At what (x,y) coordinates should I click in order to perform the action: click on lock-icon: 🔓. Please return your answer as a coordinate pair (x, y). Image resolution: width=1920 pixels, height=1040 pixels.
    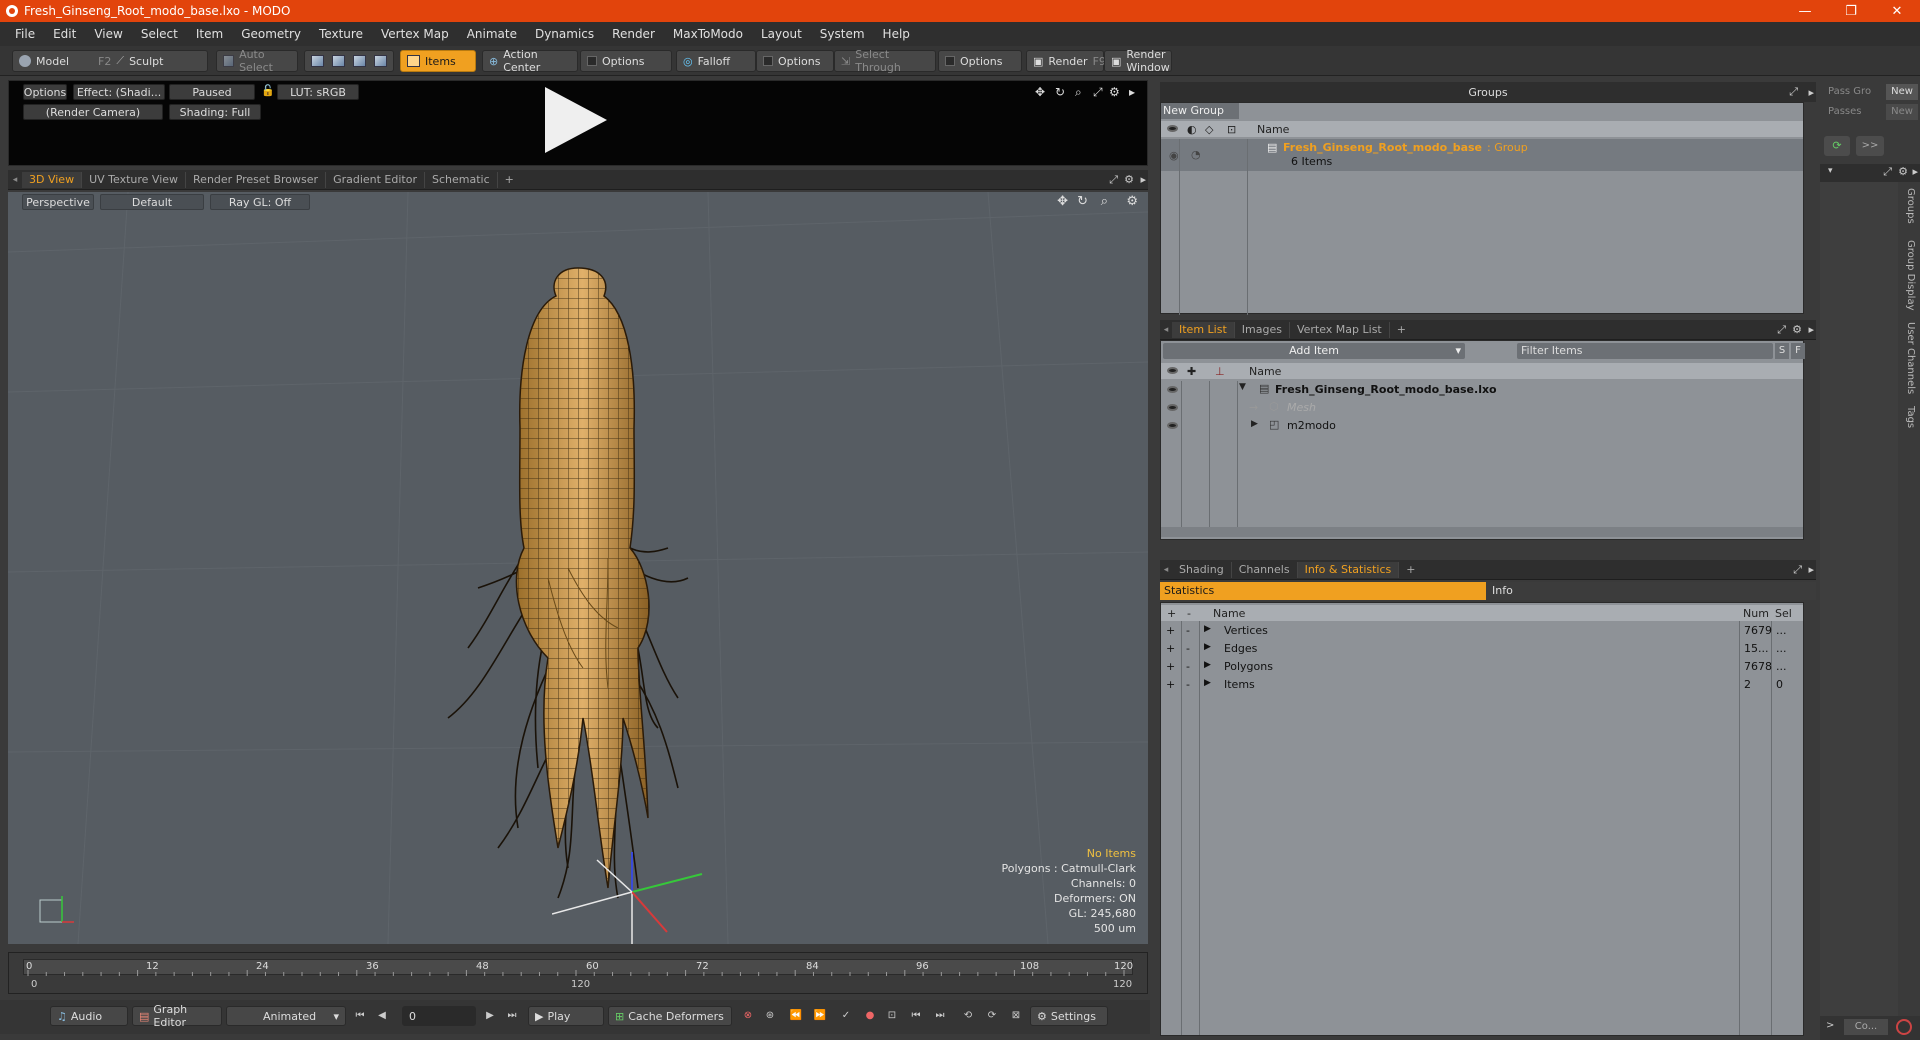
    Looking at the image, I should click on (268, 90).